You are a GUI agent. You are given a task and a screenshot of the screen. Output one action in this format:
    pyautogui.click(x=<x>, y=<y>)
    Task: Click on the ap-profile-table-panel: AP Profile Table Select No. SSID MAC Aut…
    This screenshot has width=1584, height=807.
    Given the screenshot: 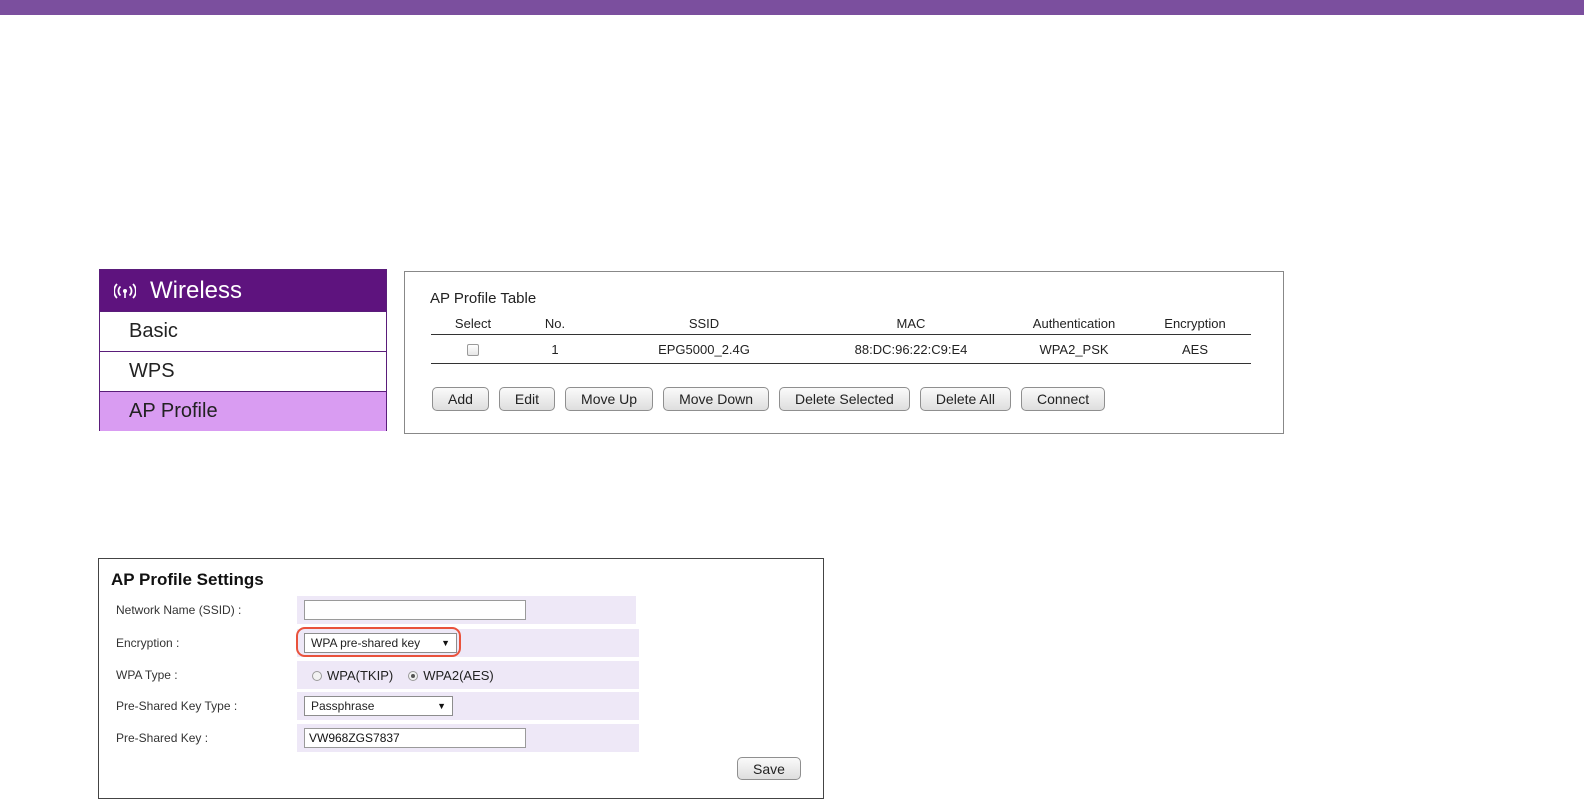 What is the action you would take?
    pyautogui.click(x=844, y=352)
    